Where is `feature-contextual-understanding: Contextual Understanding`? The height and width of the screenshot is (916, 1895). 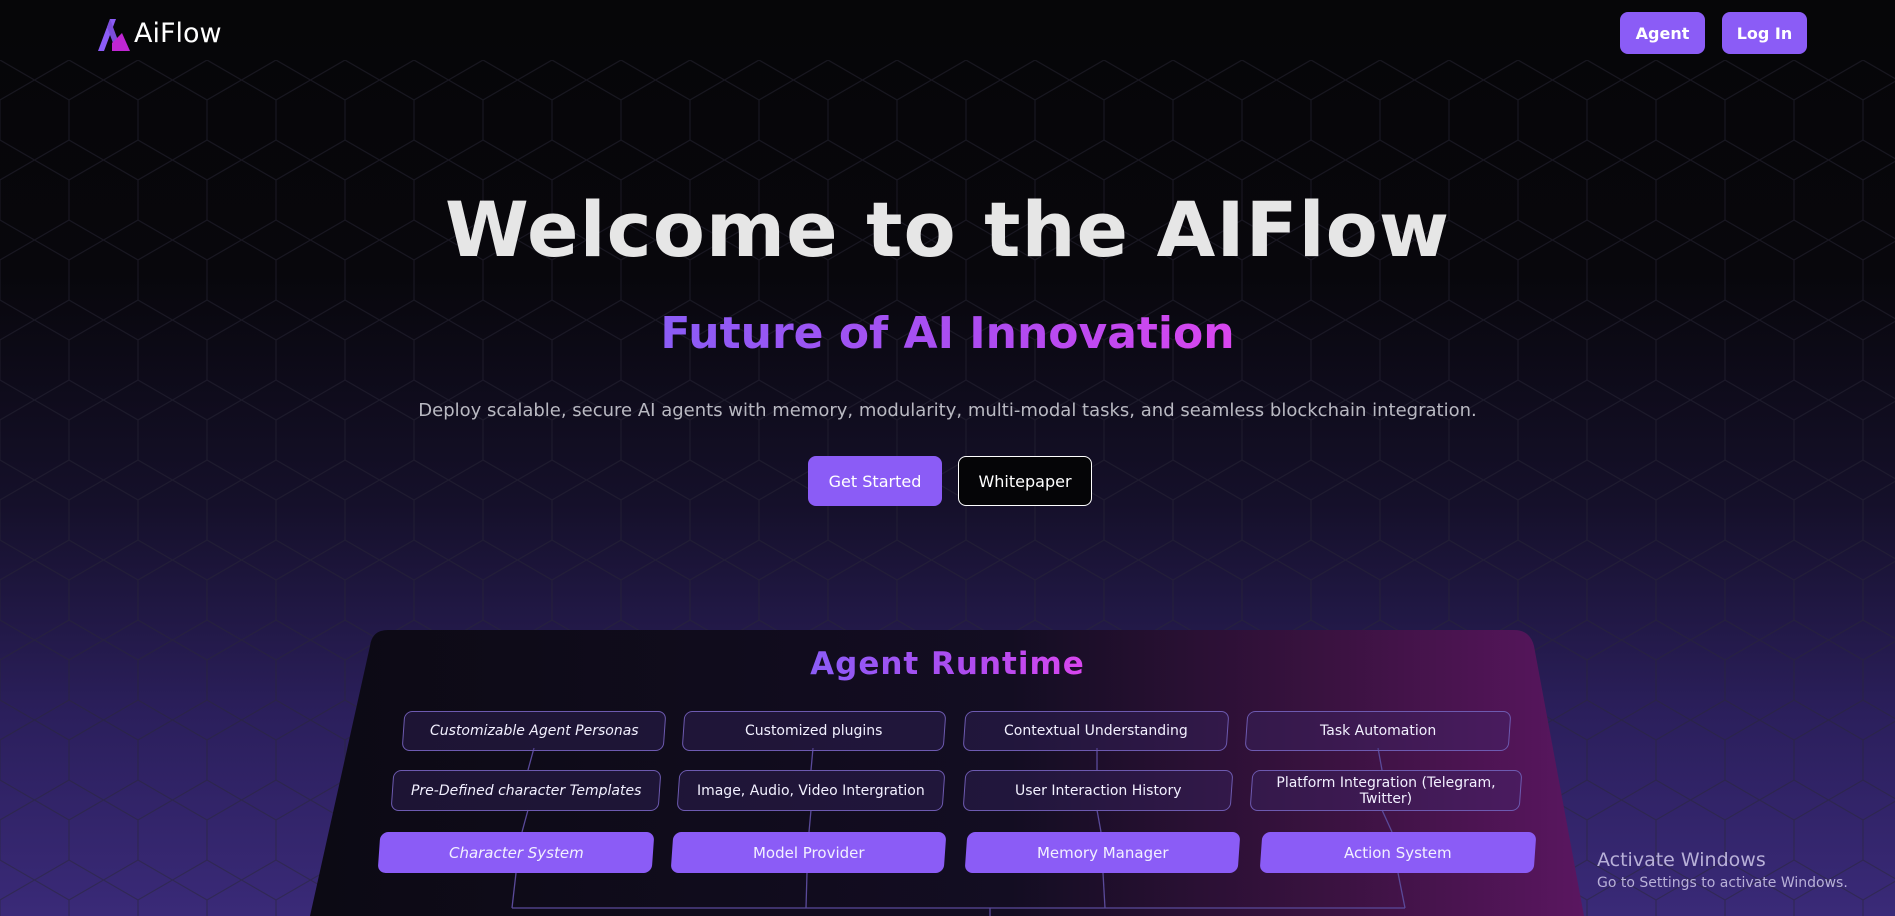
feature-contextual-understanding: Contextual Understanding is located at coordinates (1096, 731).